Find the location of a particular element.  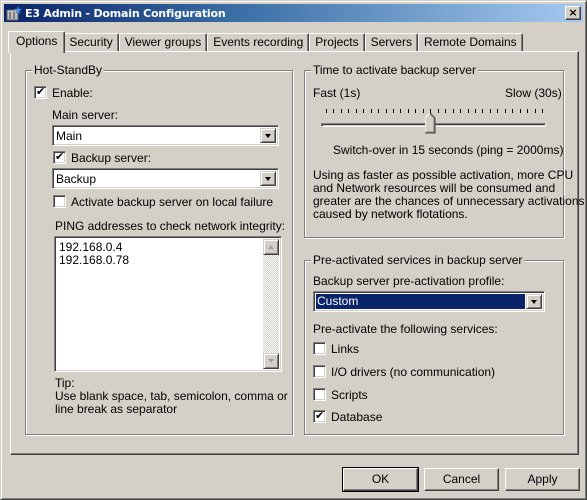

title-bar: E3 Admin - Domain Configuration × is located at coordinates (293, 13).